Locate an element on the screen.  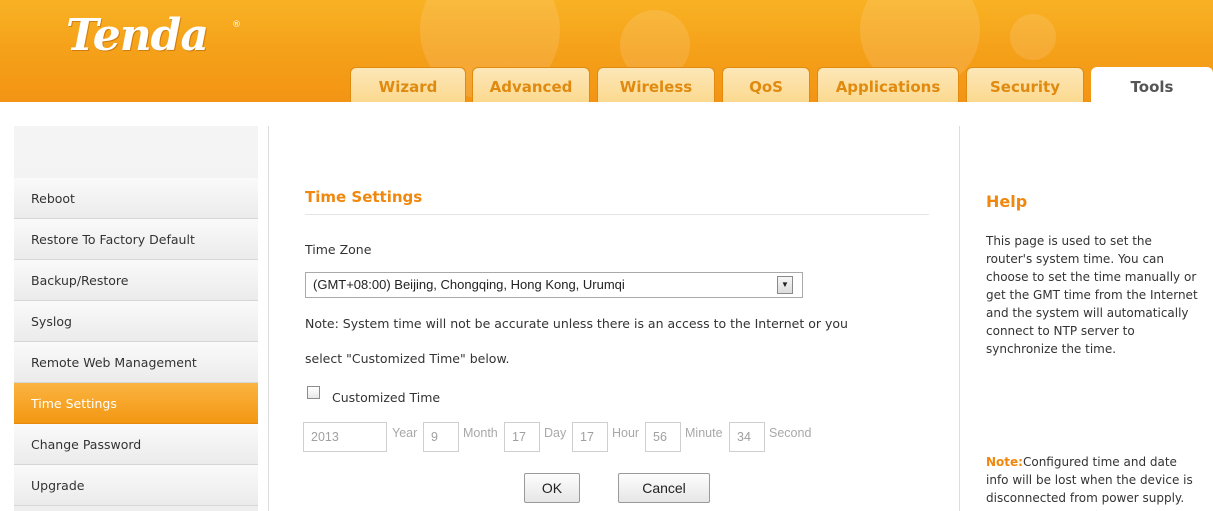
tab-security: Security is located at coordinates (1025, 84).